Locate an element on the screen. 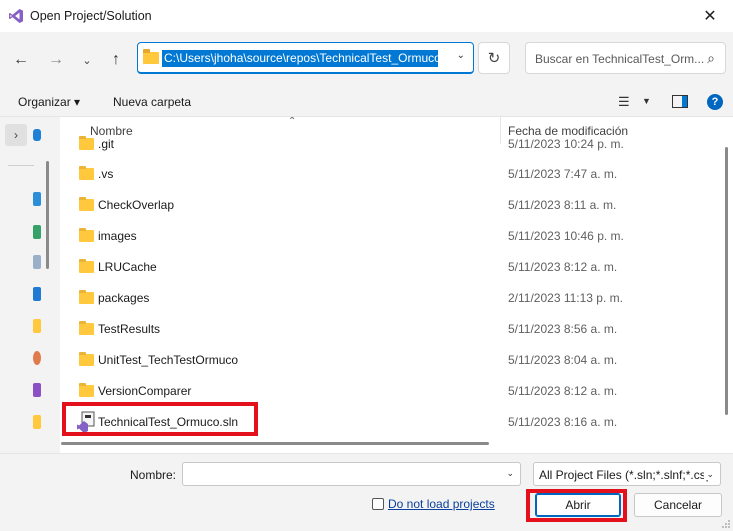 Image resolution: width=733 pixels, height=531 pixels. list-item-images: images 5/11/2023 10:46 p. m. is located at coordinates (391, 236).